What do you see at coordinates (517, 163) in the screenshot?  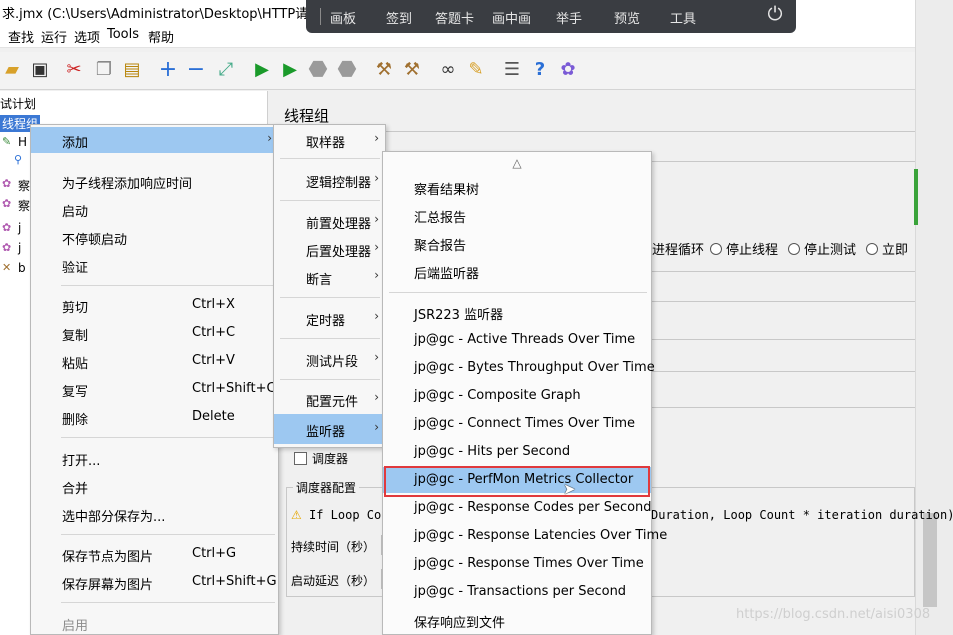 I see `scroll-up-icon: △` at bounding box center [517, 163].